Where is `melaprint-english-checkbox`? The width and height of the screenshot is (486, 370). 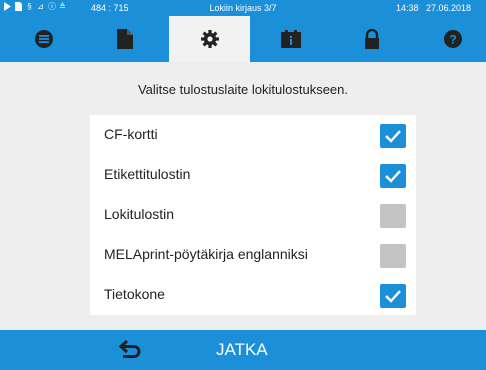 melaprint-english-checkbox is located at coordinates (393, 256).